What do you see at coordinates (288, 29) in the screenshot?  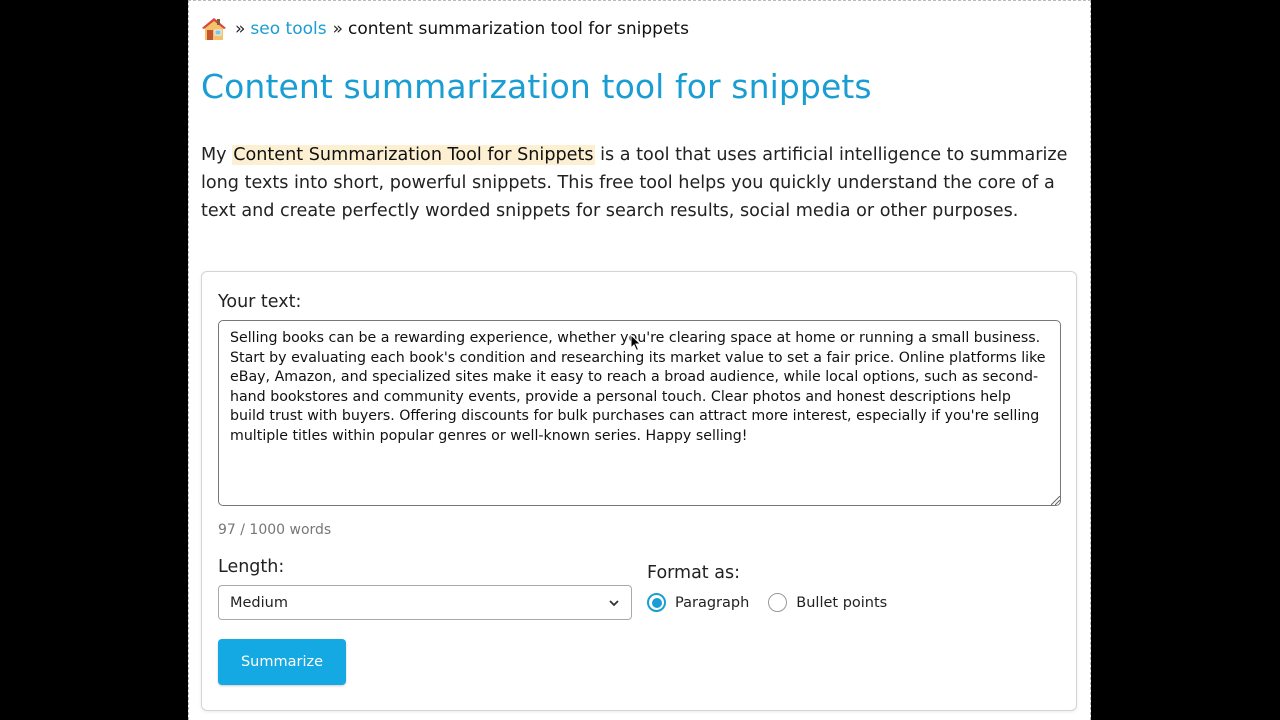 I see `breadcrumb-link-seo-tools: seo tools` at bounding box center [288, 29].